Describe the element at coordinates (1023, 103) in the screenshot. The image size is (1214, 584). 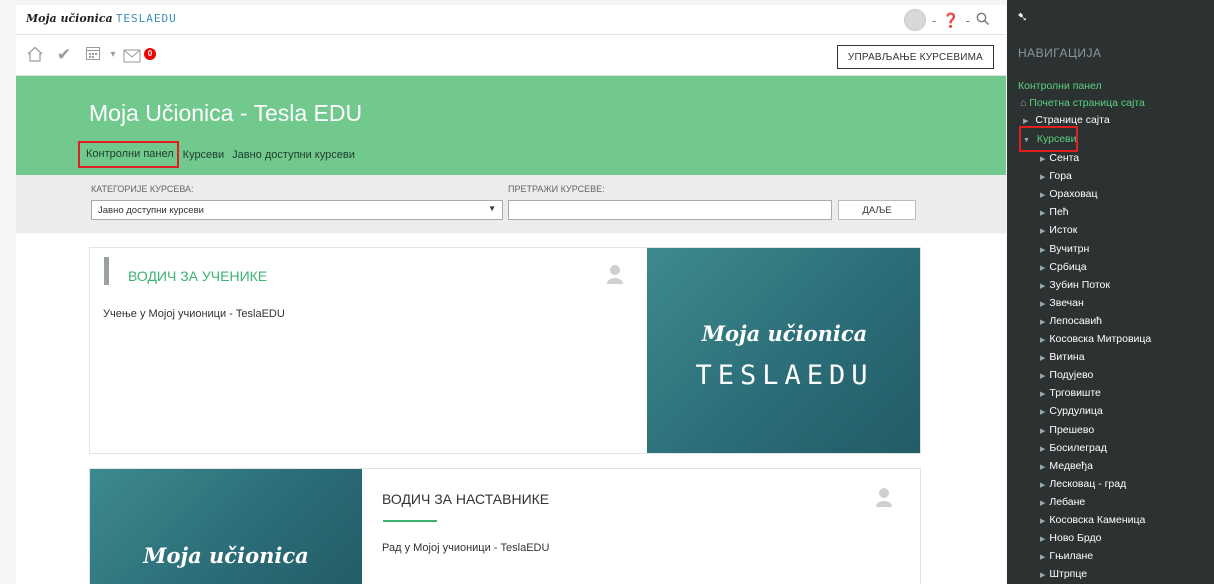
I see `home-icon: ⌂` at that location.